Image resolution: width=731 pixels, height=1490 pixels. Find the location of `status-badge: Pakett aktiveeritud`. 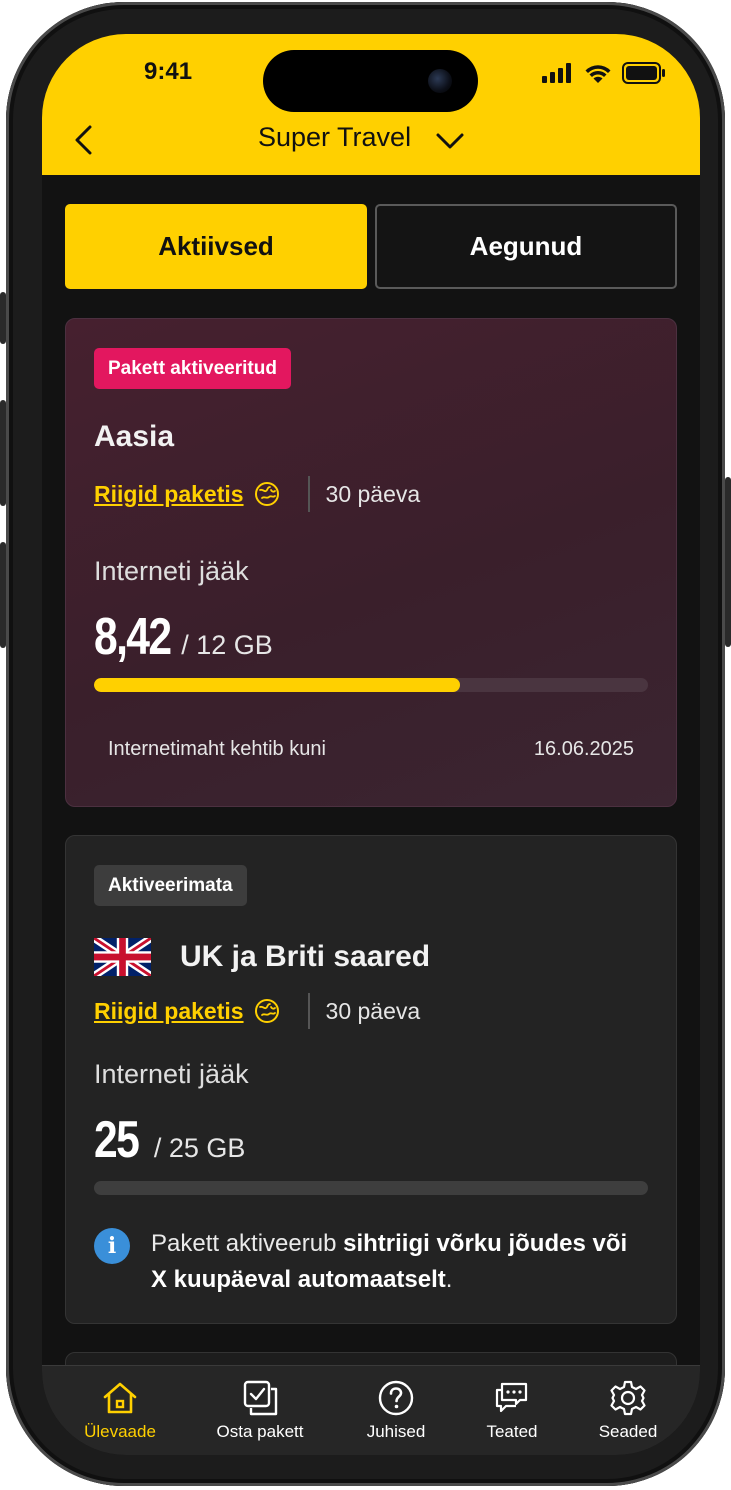

status-badge: Pakett aktiveeritud is located at coordinates (192, 368).